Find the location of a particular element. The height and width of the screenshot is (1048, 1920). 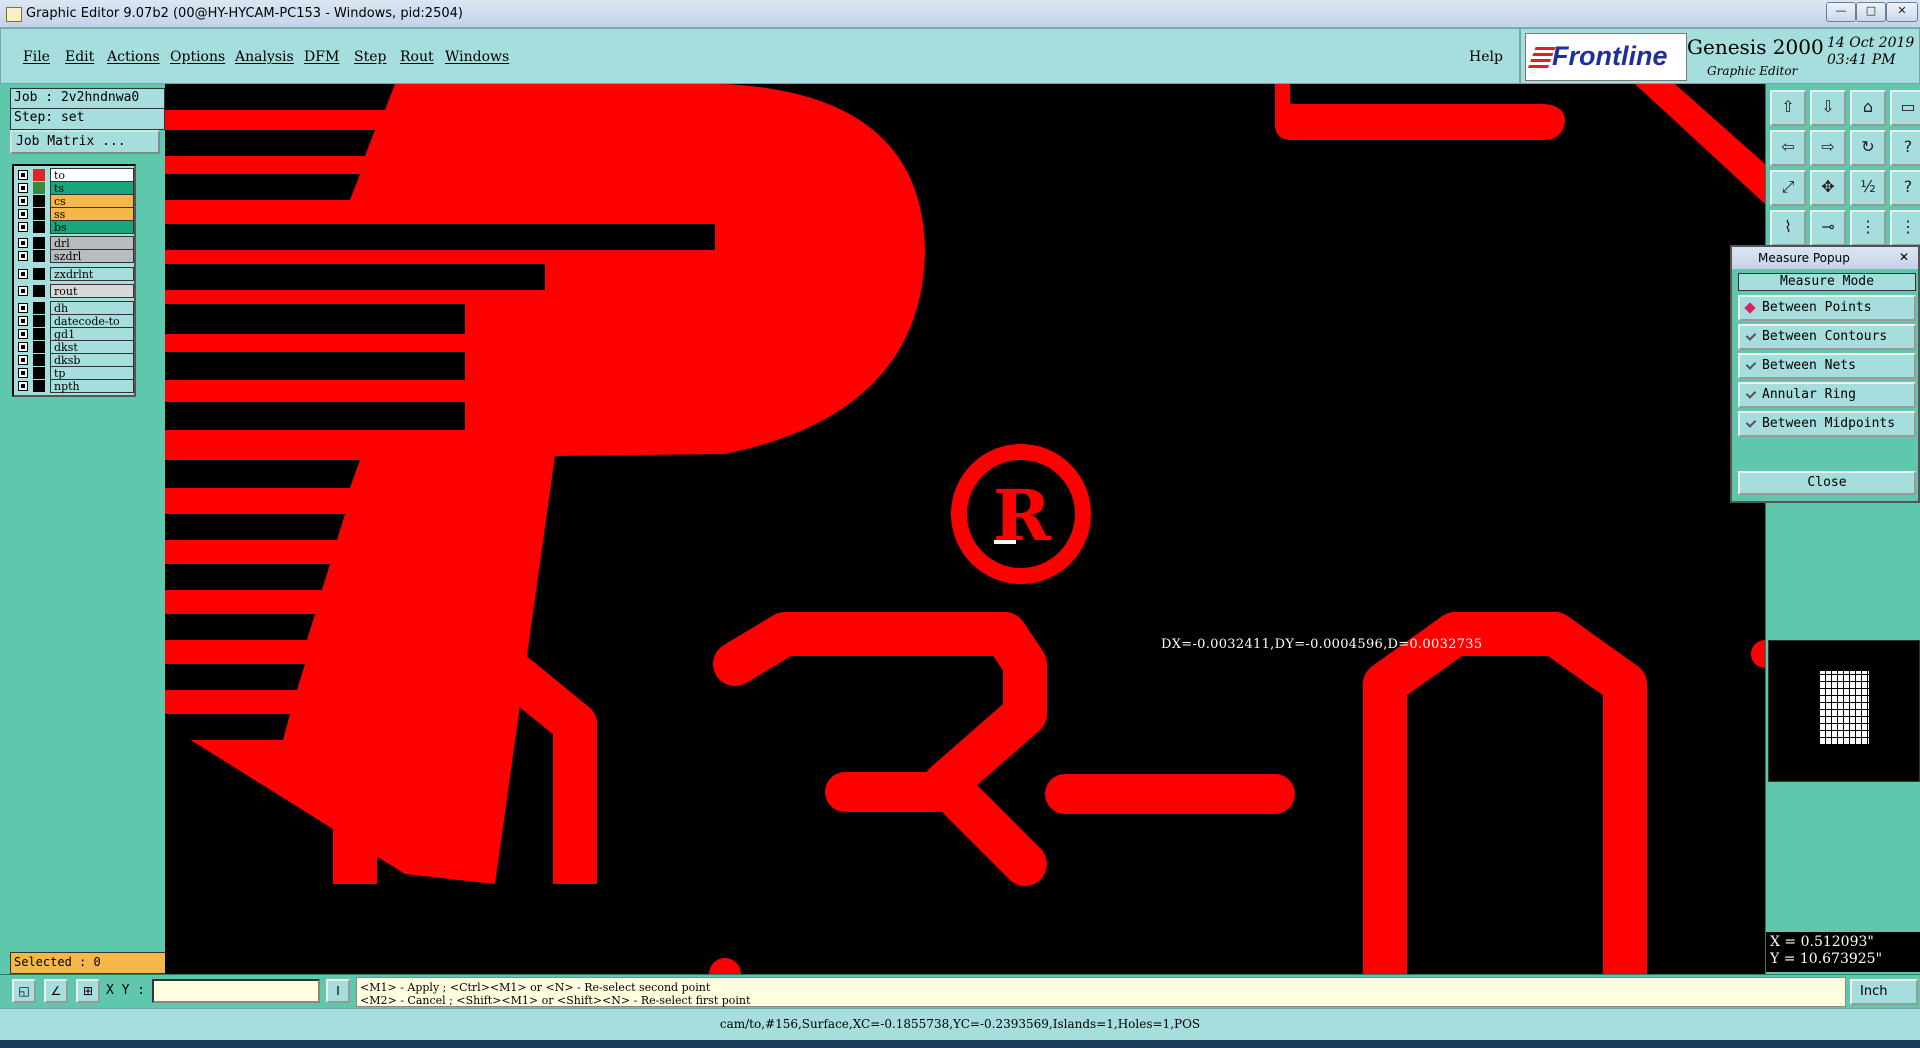

home-icon: ⌂ is located at coordinates (1868, 108).